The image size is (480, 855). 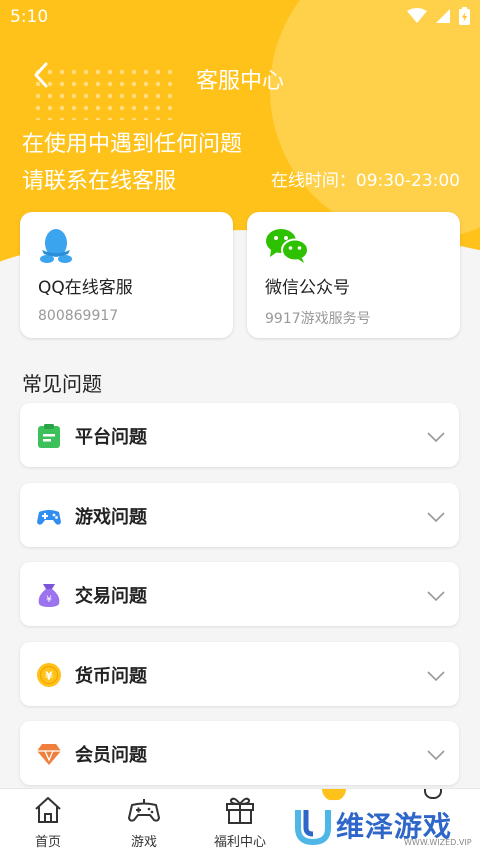 I want to click on qq-card-title: QQ在线客服, so click(x=85, y=288).